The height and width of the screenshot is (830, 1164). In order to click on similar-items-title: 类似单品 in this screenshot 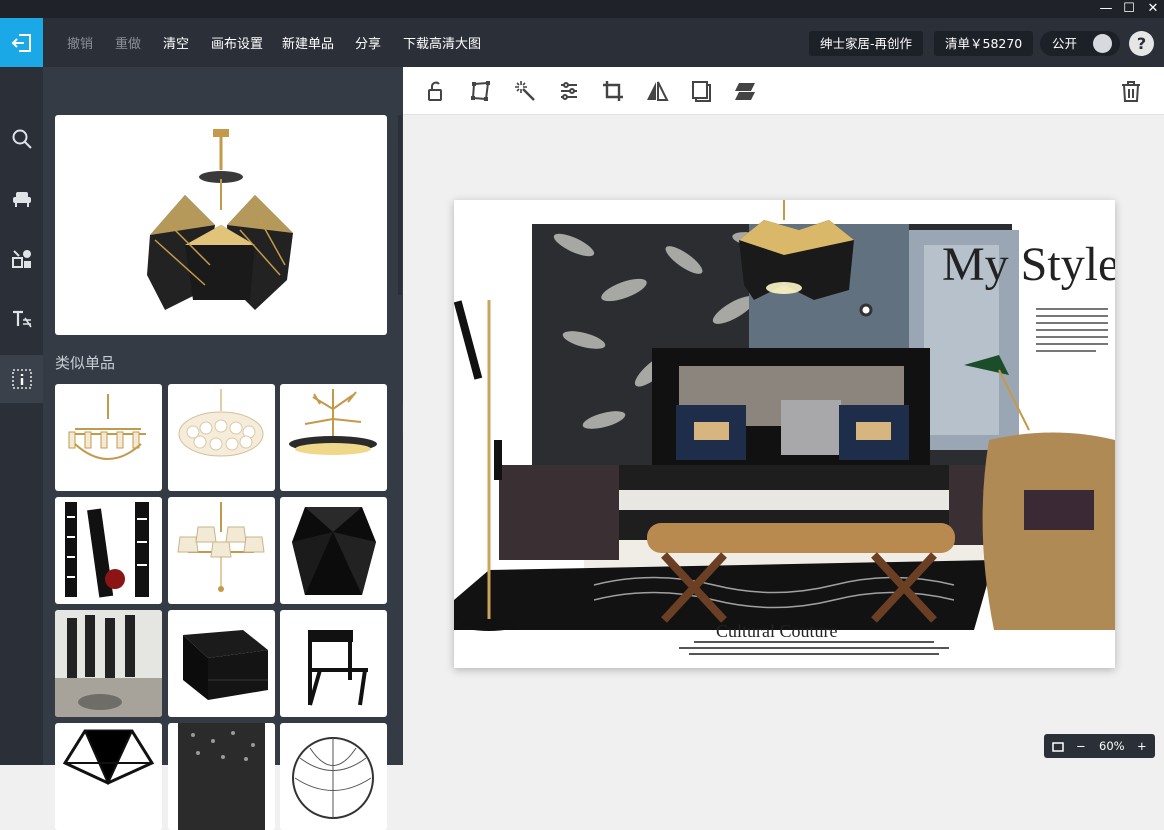, I will do `click(85, 363)`.